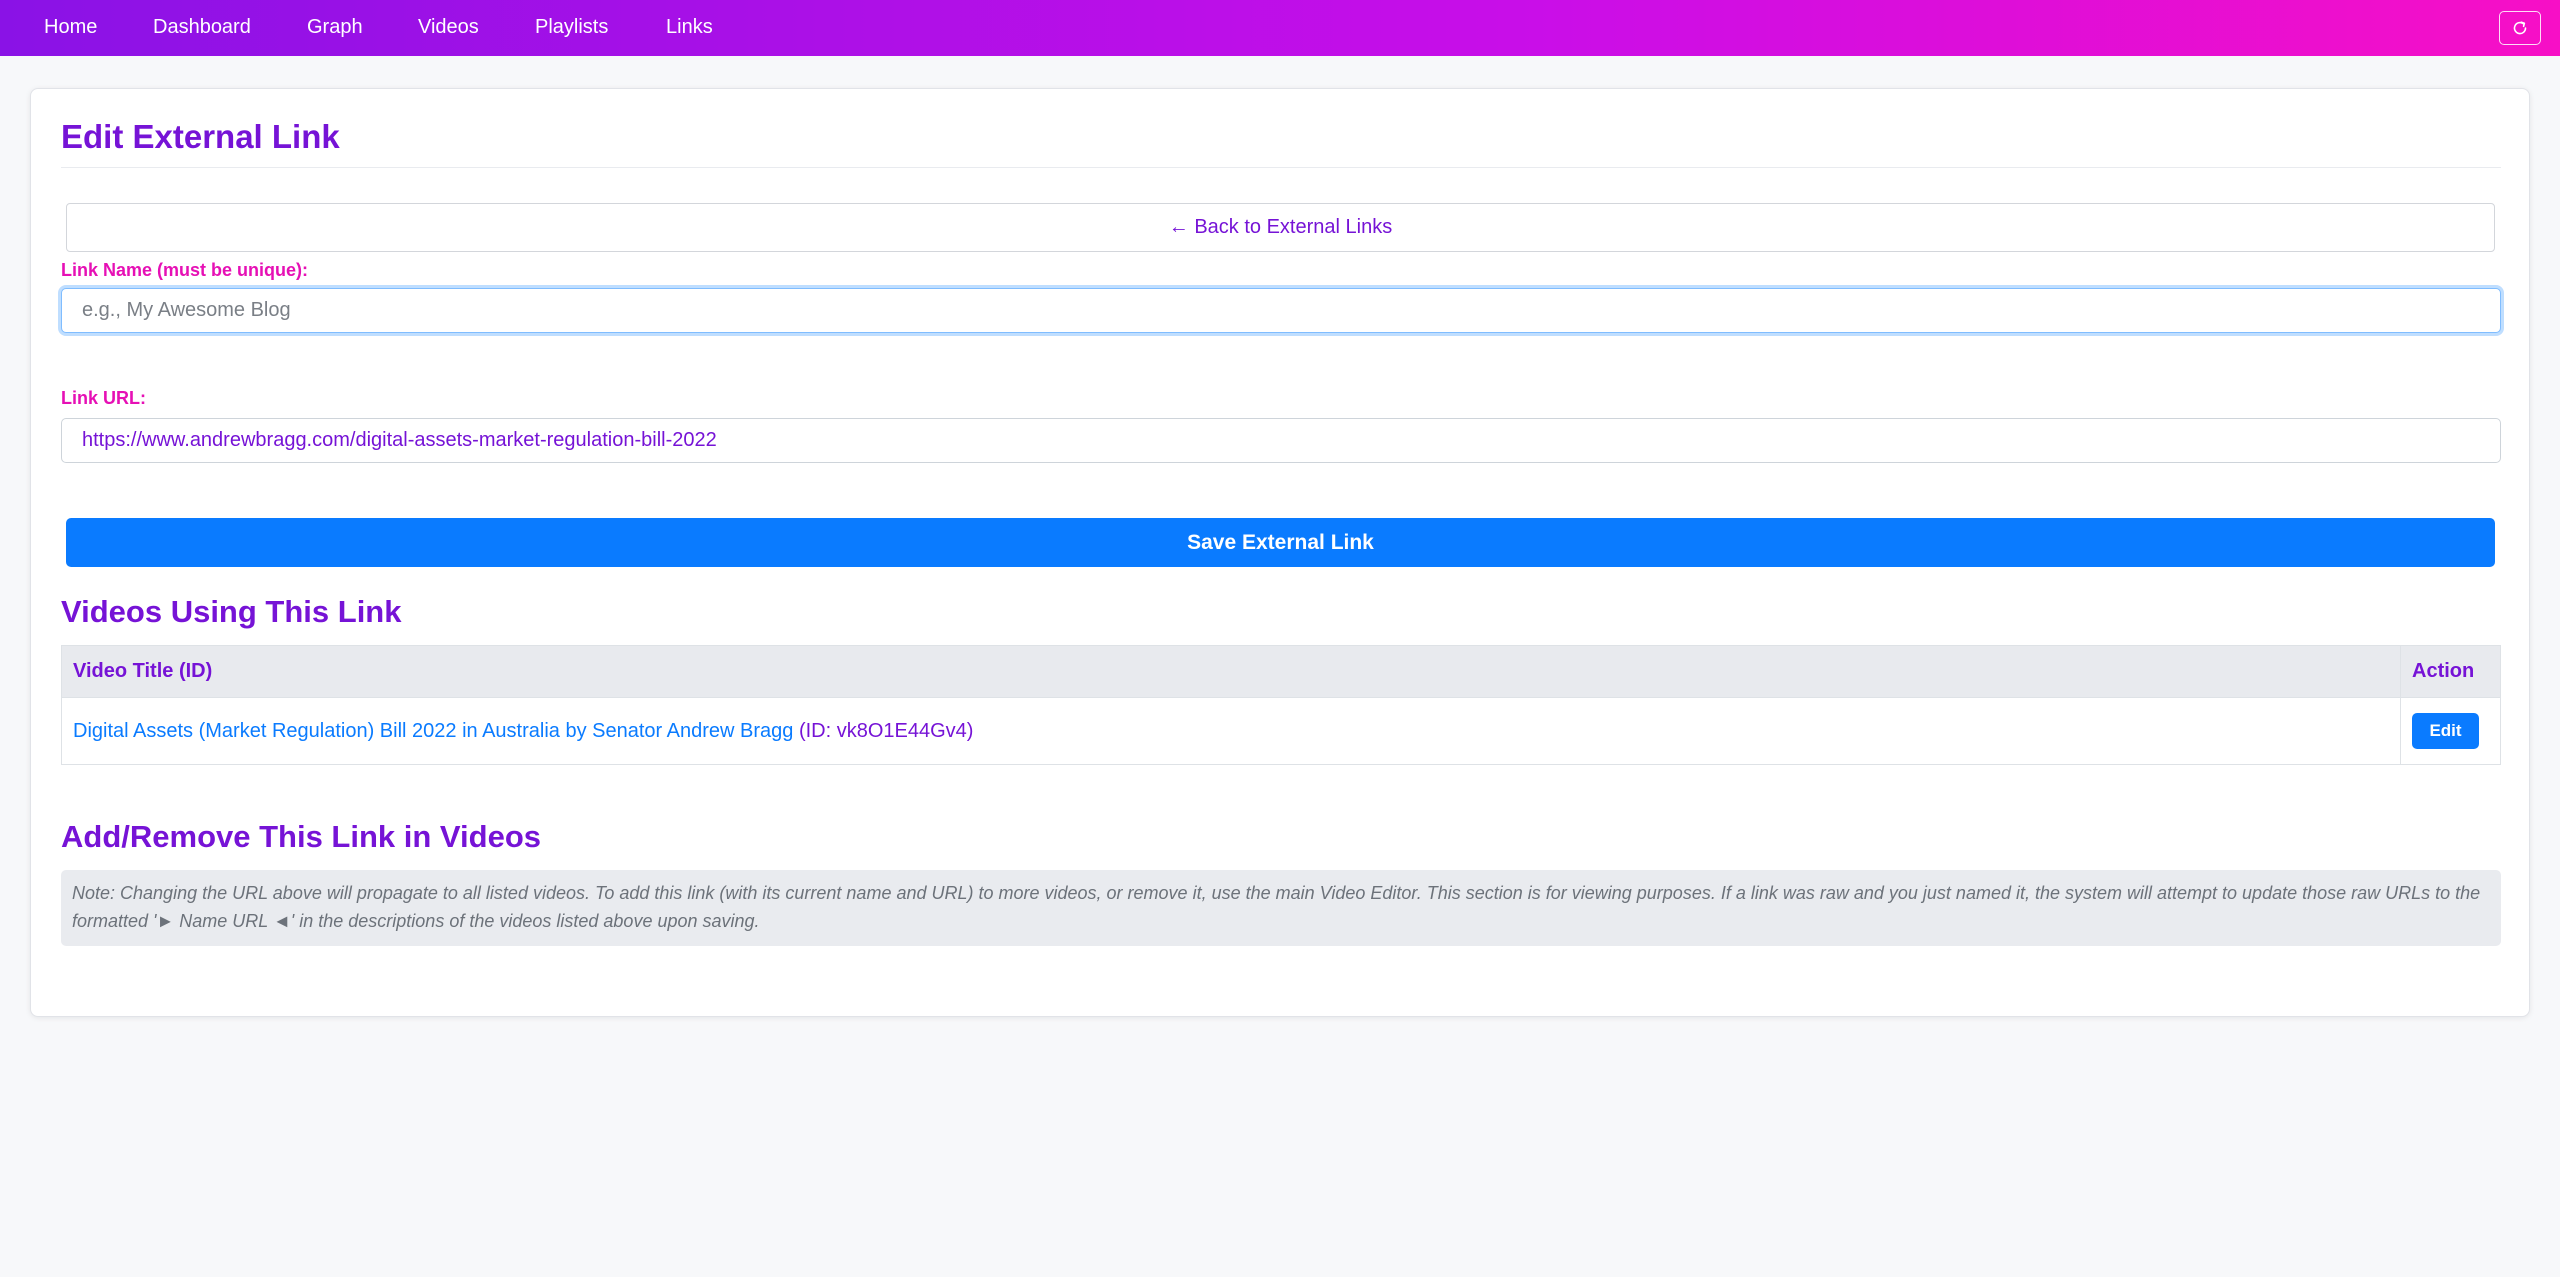 The image size is (2560, 1277). I want to click on nav-dashboard: Dashboard, so click(202, 27).